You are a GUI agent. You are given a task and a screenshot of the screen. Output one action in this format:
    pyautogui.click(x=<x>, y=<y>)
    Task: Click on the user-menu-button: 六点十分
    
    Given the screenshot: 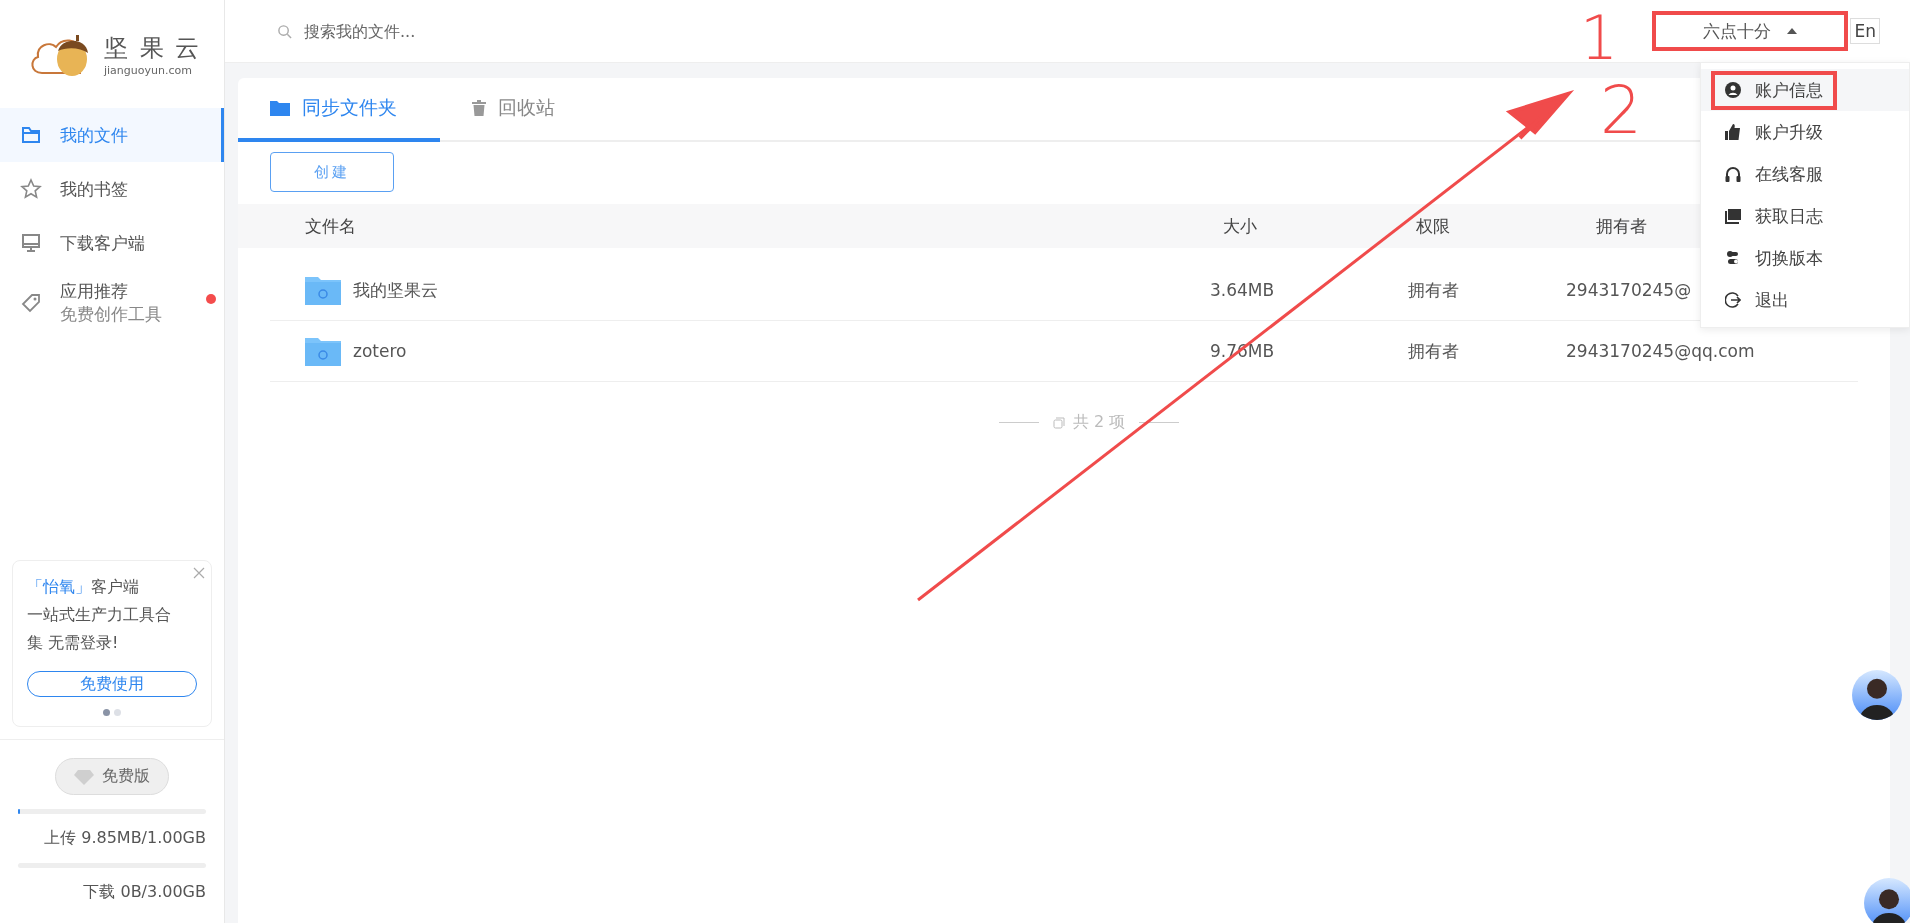 What is the action you would take?
    pyautogui.click(x=1750, y=31)
    